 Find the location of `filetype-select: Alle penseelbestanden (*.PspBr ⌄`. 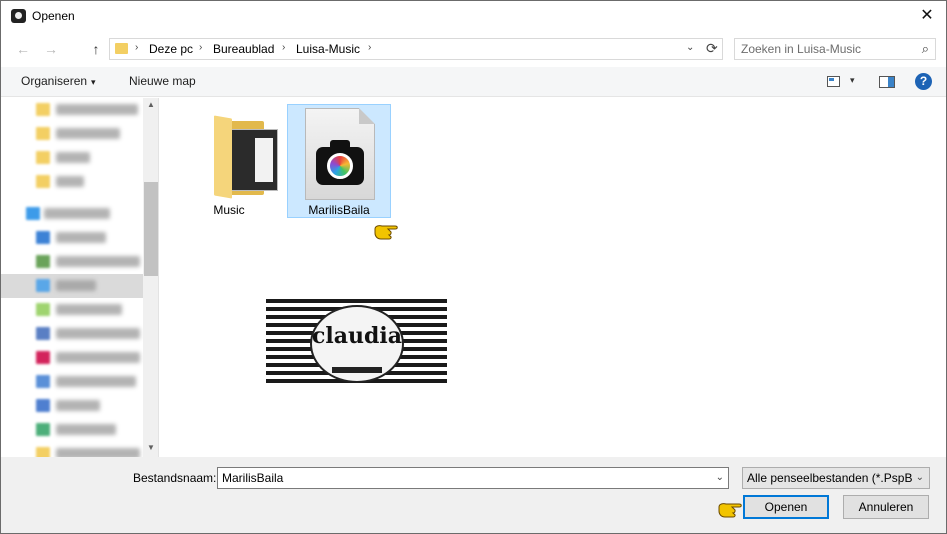

filetype-select: Alle penseelbestanden (*.PspBr ⌄ is located at coordinates (836, 478).